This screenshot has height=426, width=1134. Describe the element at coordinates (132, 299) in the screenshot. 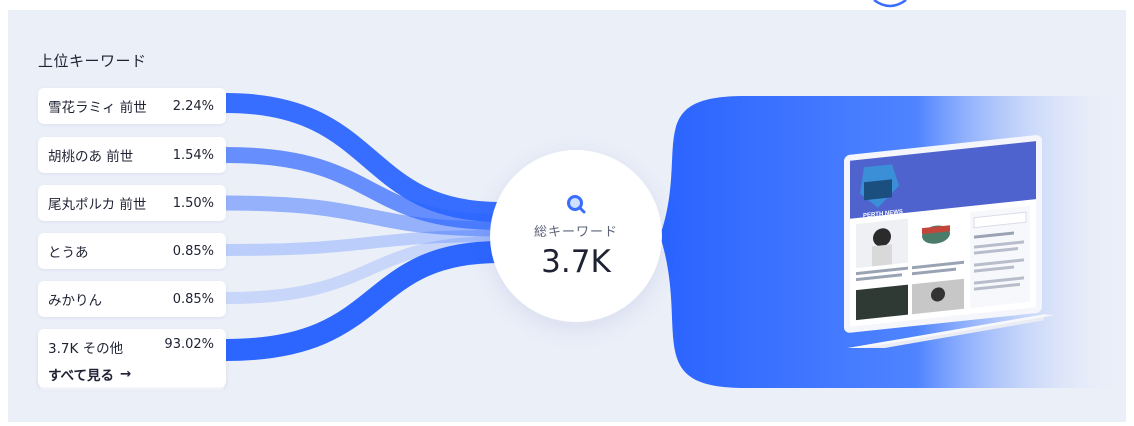

I see `keyword-item: みかりん 0.85%` at that location.